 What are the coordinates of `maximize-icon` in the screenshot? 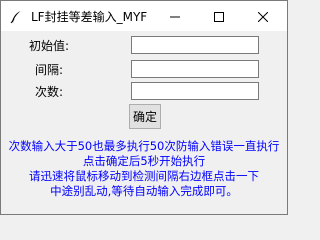 It's located at (219, 16).